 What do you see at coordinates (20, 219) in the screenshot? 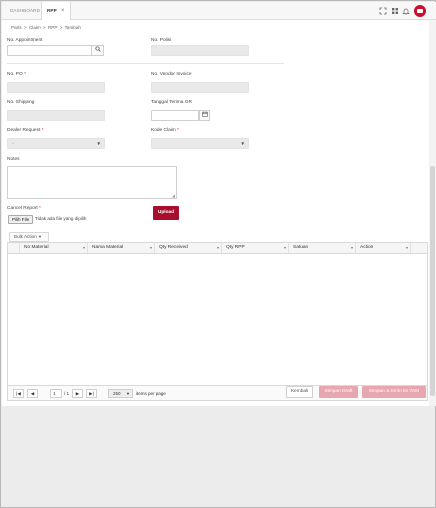
I see `choose-file-button: Pilih File` at bounding box center [20, 219].